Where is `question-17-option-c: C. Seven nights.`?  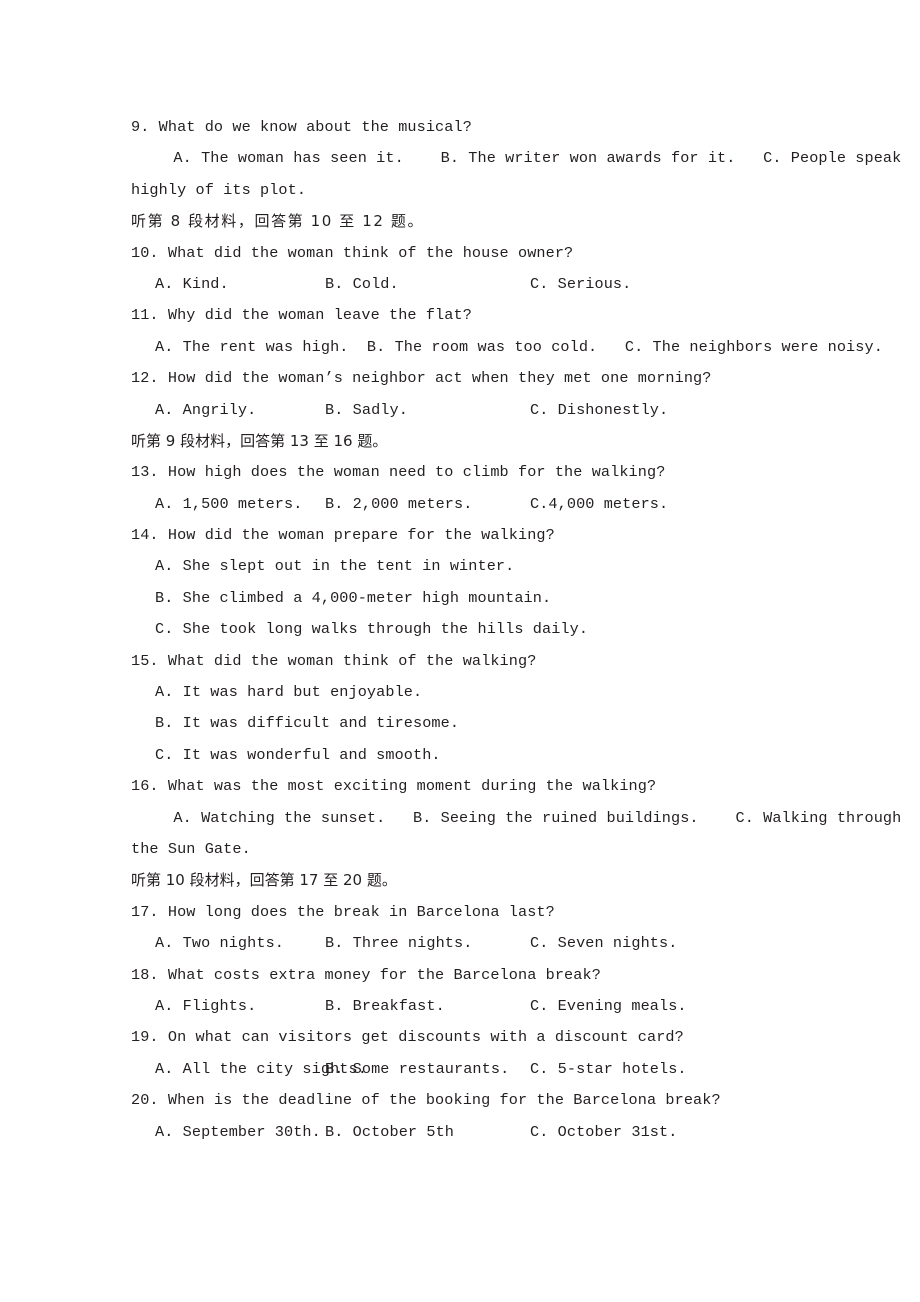
question-17-option-c: C. Seven nights. is located at coordinates (603, 943).